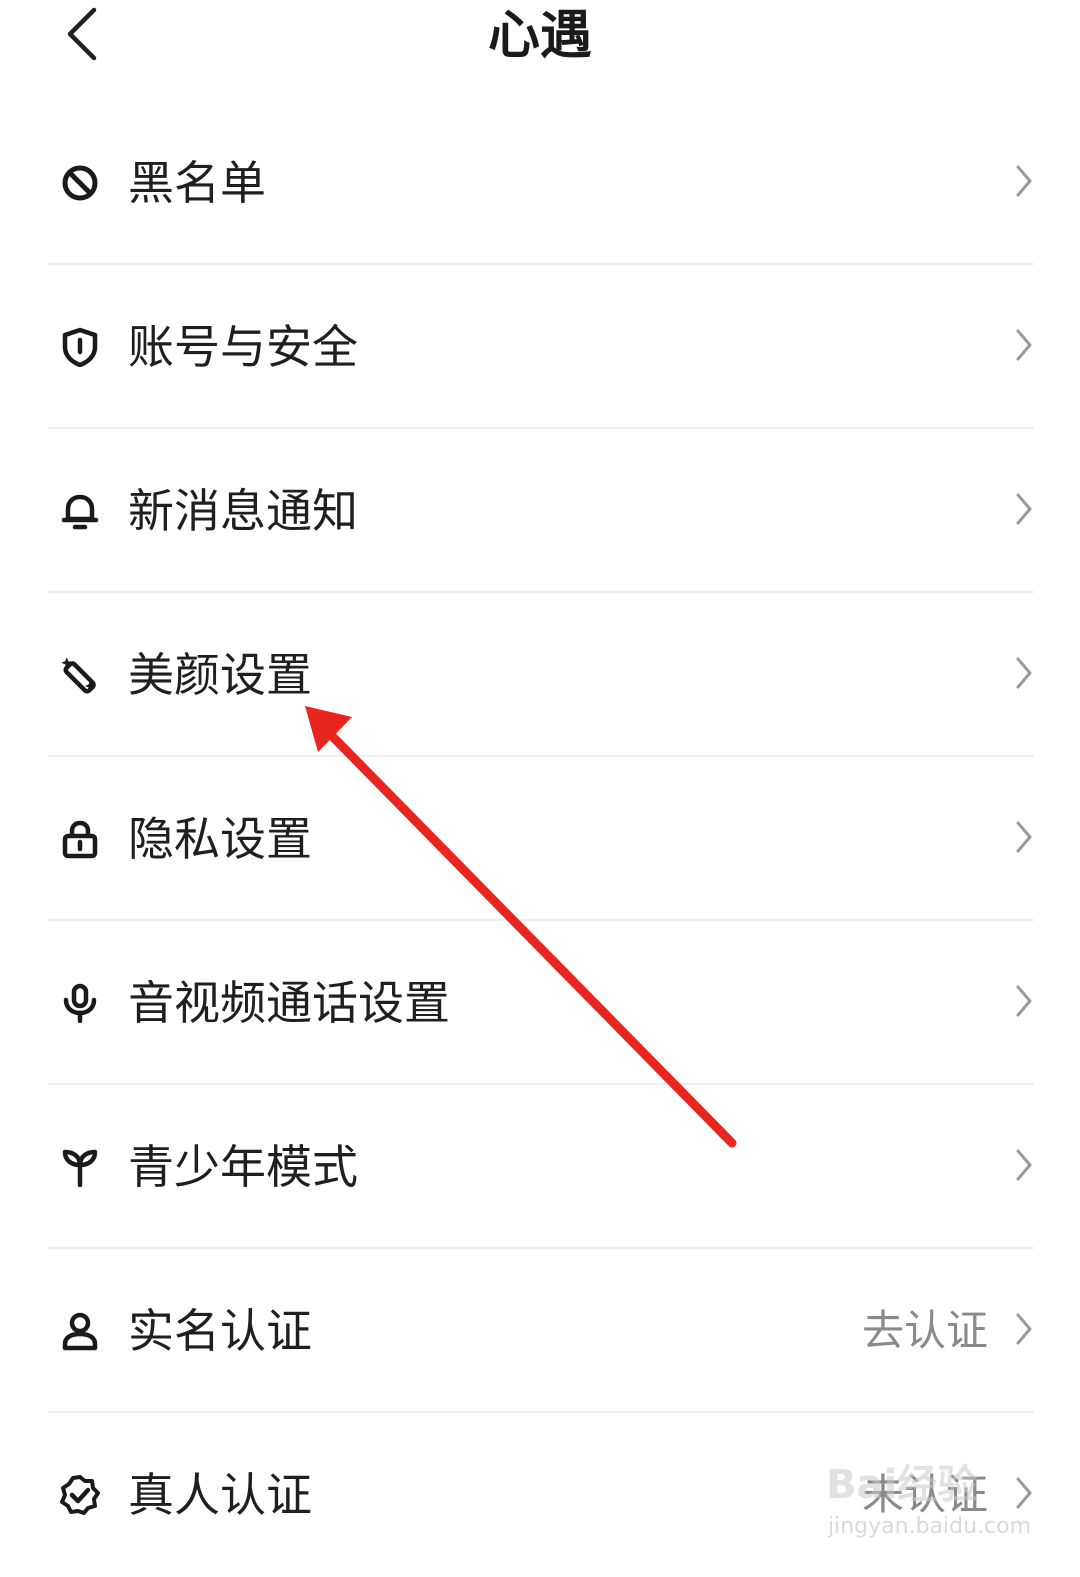  I want to click on watermark-text: Bai经验, so click(902, 1485).